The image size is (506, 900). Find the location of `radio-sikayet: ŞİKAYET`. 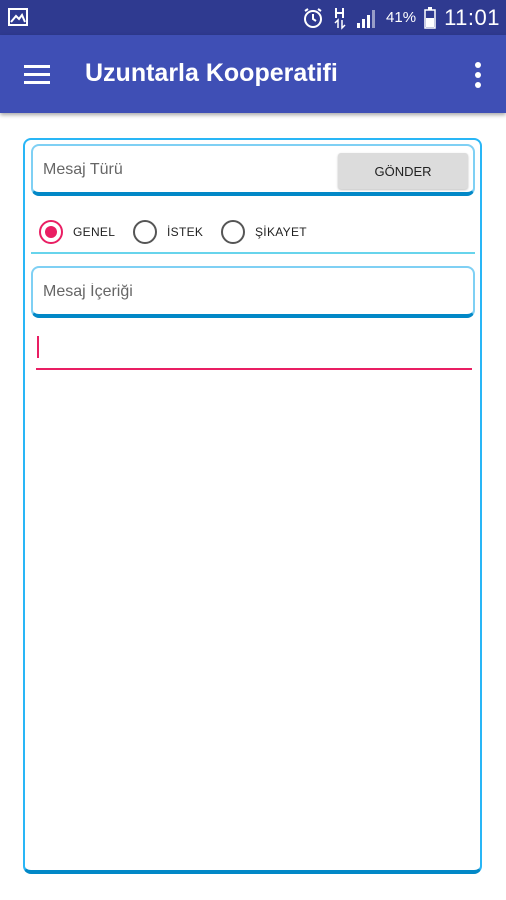

radio-sikayet: ŞİKAYET is located at coordinates (264, 232).